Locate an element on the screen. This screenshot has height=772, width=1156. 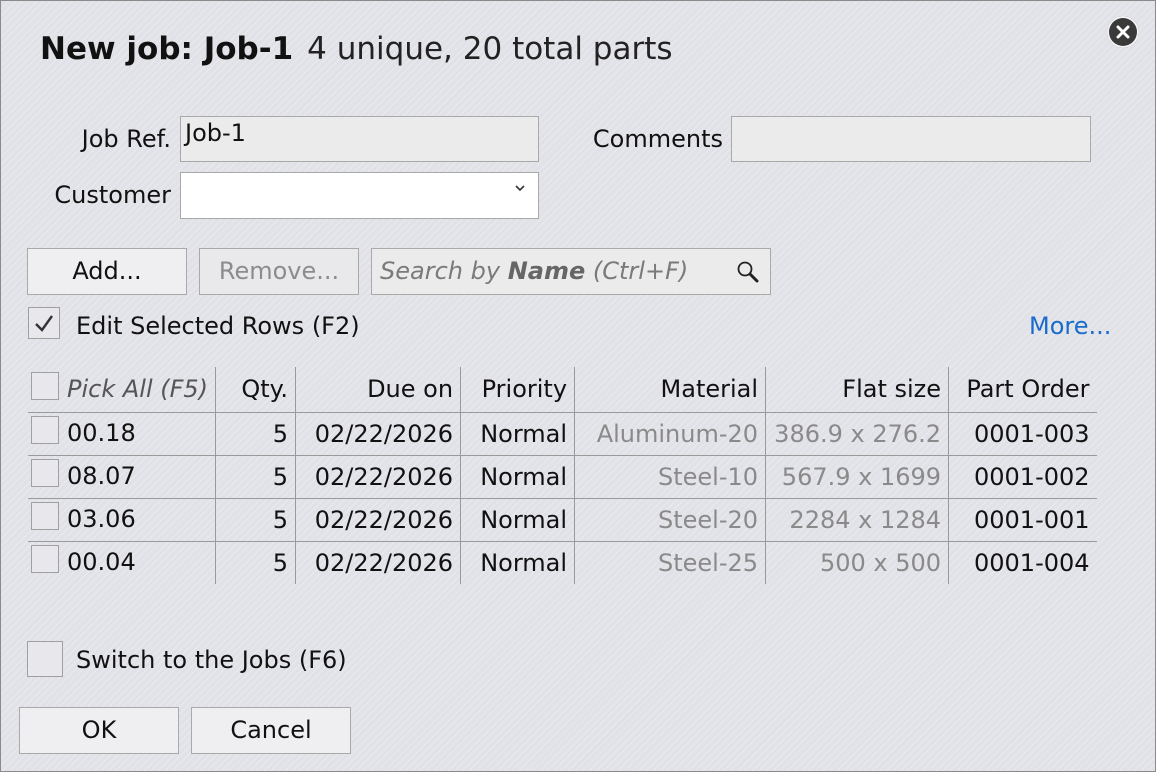
row-name-cell: 03.06 is located at coordinates (122, 520).